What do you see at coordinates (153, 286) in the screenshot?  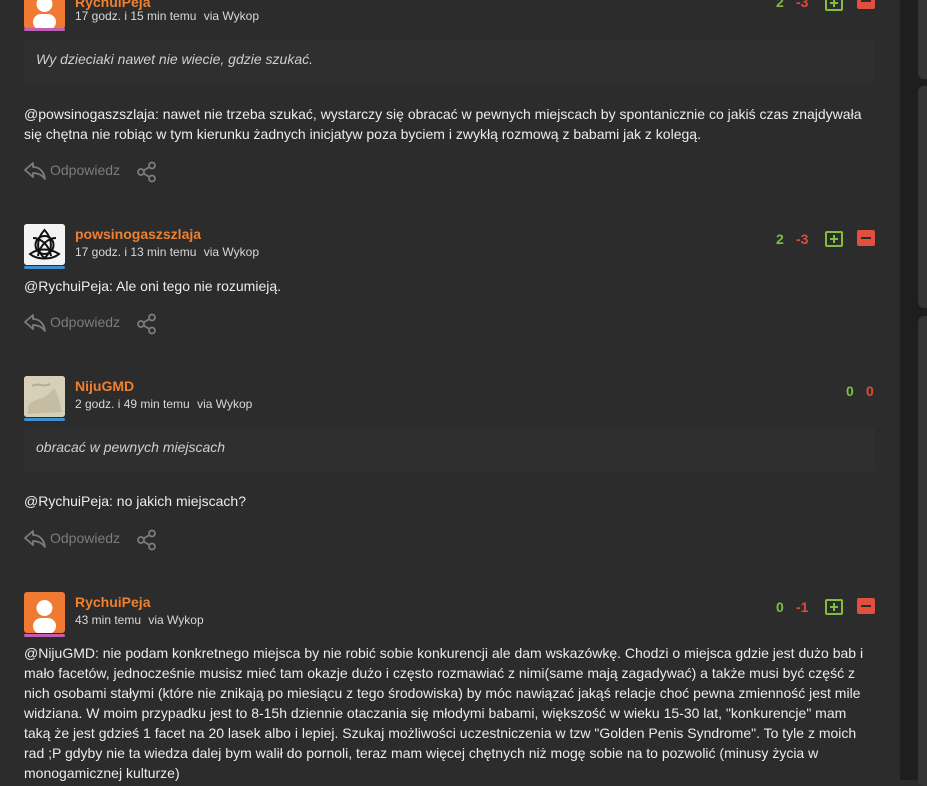 I see `comment-text: @RychuiPeja: Ale oni tego nie rozumieją.` at bounding box center [153, 286].